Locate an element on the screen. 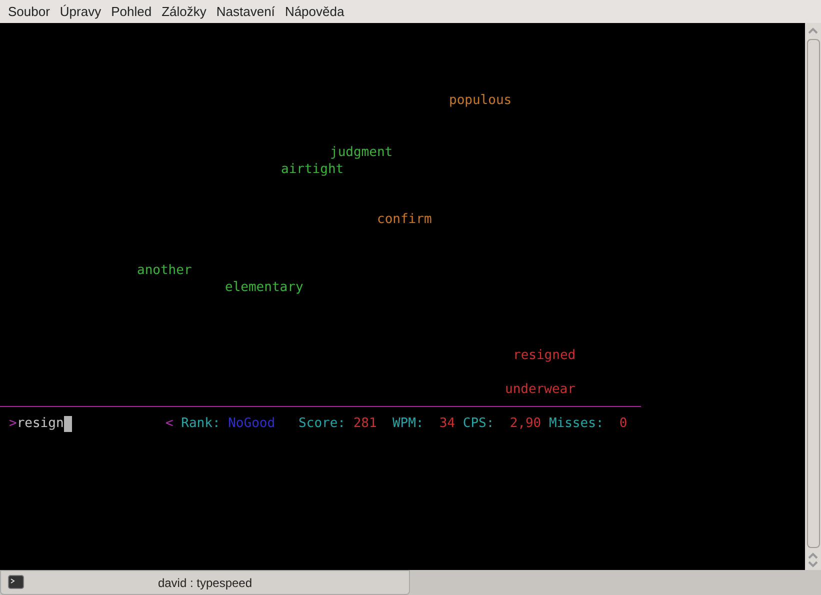 This screenshot has height=595, width=821. falling-word: resigned is located at coordinates (544, 356).